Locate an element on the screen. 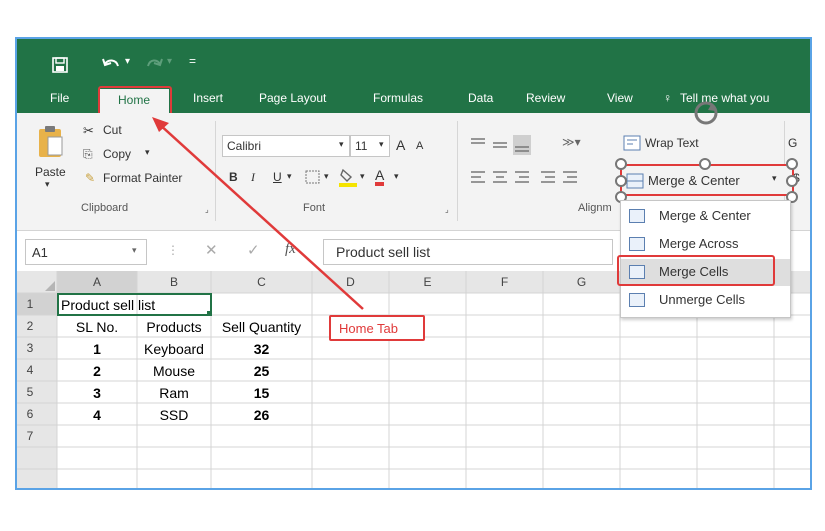 The width and height of the screenshot is (825, 531). home-tab-callout: Home Tab is located at coordinates (377, 328).